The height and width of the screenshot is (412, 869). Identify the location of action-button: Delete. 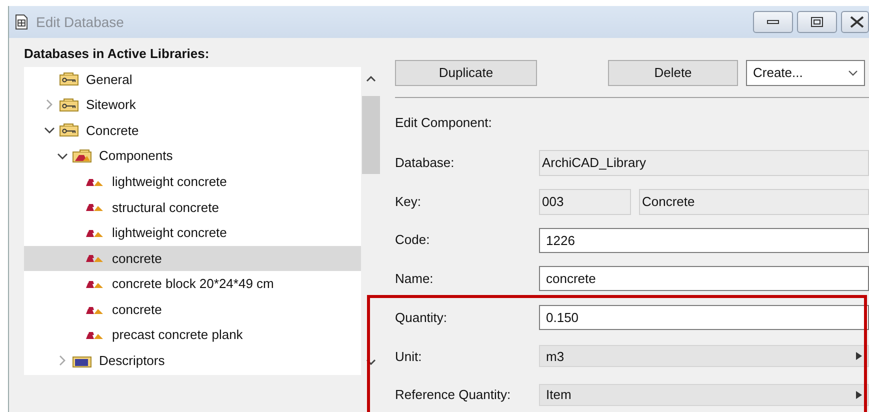
(673, 73).